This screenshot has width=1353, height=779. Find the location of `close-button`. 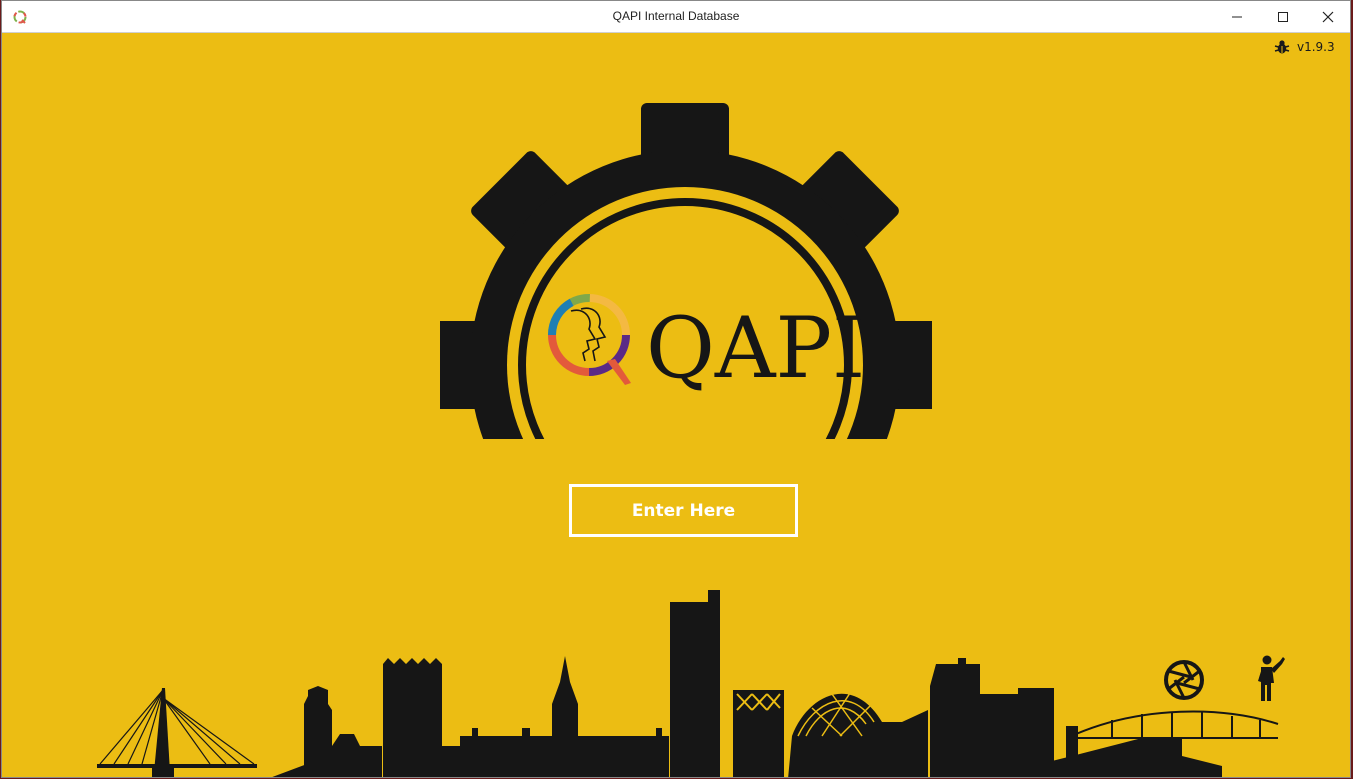

close-button is located at coordinates (1327, 16).